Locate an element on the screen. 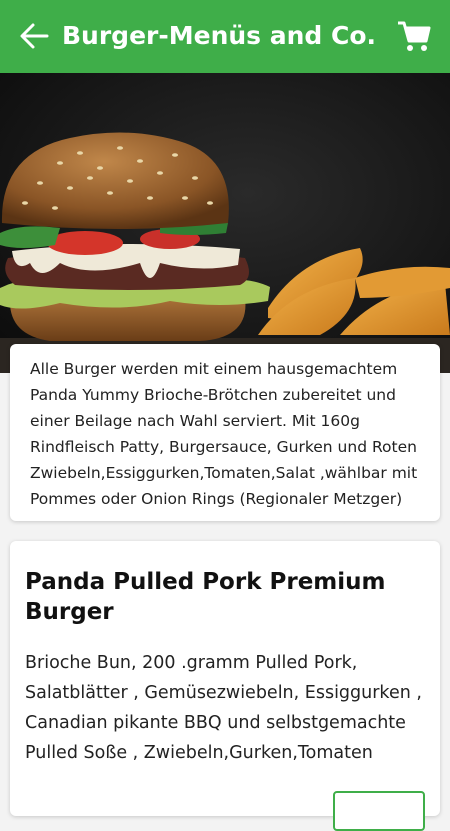  back-button is located at coordinates (34, 36).